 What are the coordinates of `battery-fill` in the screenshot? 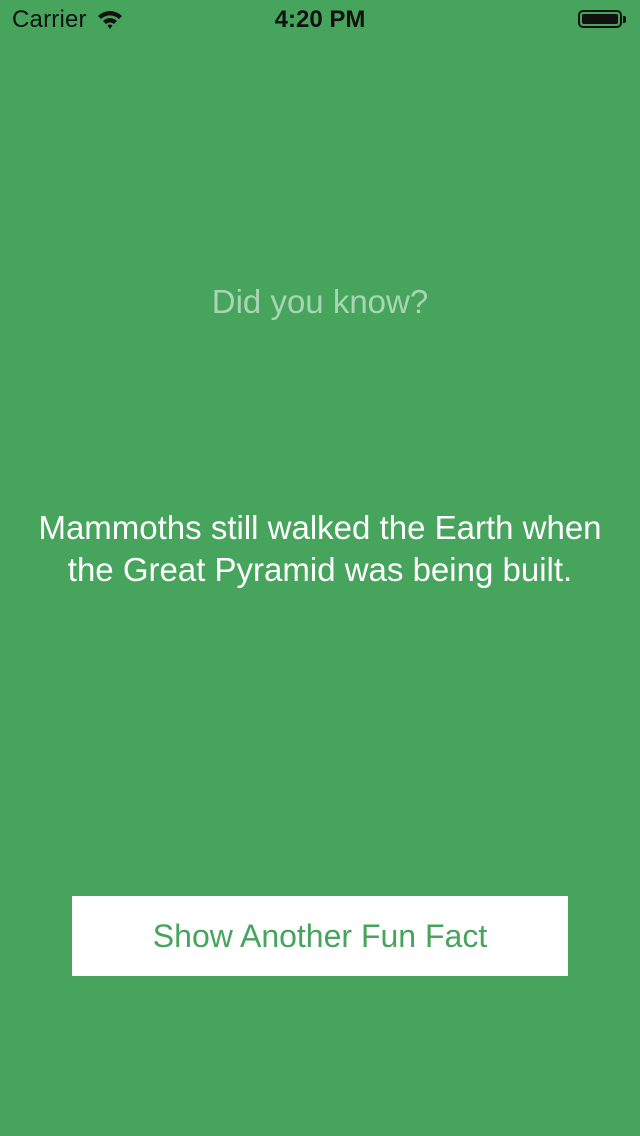 It's located at (600, 19).